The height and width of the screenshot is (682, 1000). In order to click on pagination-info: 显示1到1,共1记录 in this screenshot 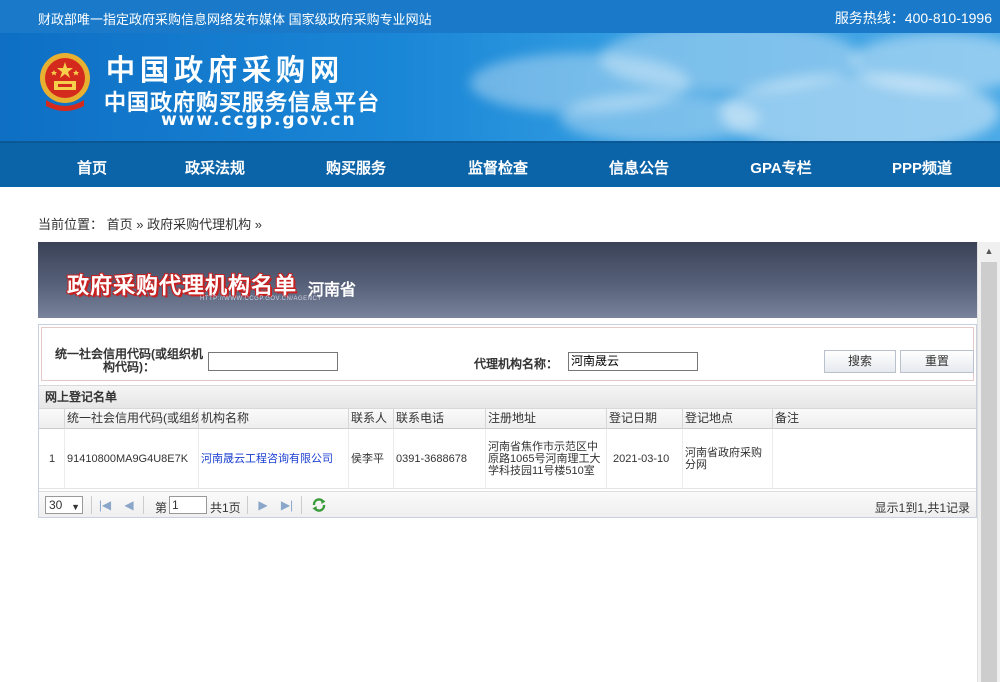, I will do `click(922, 508)`.